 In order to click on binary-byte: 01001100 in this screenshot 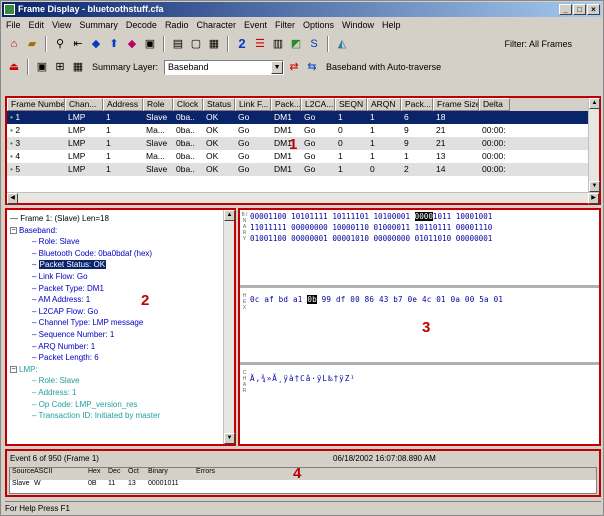, I will do `click(268, 238)`.